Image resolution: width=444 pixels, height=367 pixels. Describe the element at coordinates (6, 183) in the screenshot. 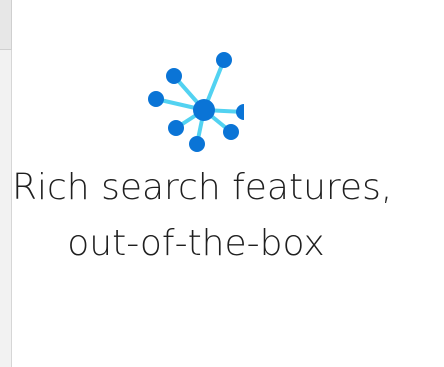

I see `left-scrollbar-track` at that location.